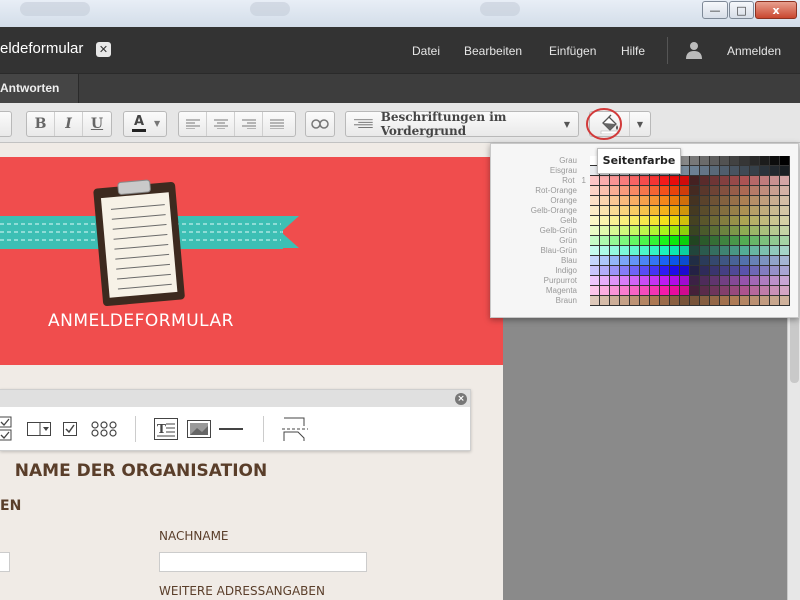  Describe the element at coordinates (776, 10) in the screenshot. I see `window-close-button: x` at that location.